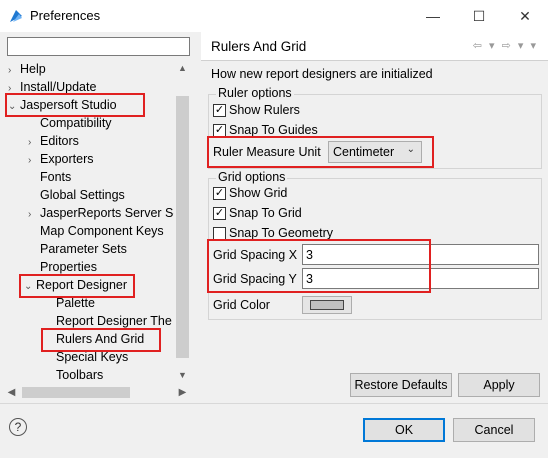  What do you see at coordinates (273, 233) in the screenshot?
I see `snap-to-geometry-checkbox: Snap To Geometry` at bounding box center [273, 233].